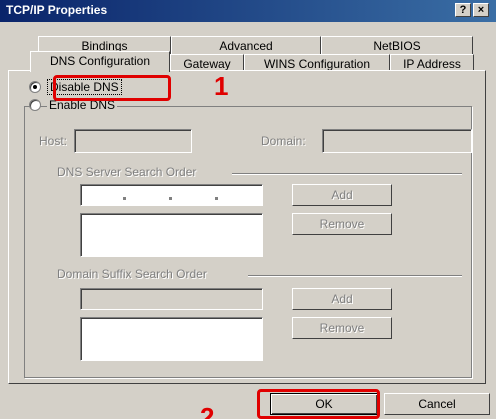 The width and height of the screenshot is (496, 419). I want to click on callout-step-2: 2, so click(207, 410).